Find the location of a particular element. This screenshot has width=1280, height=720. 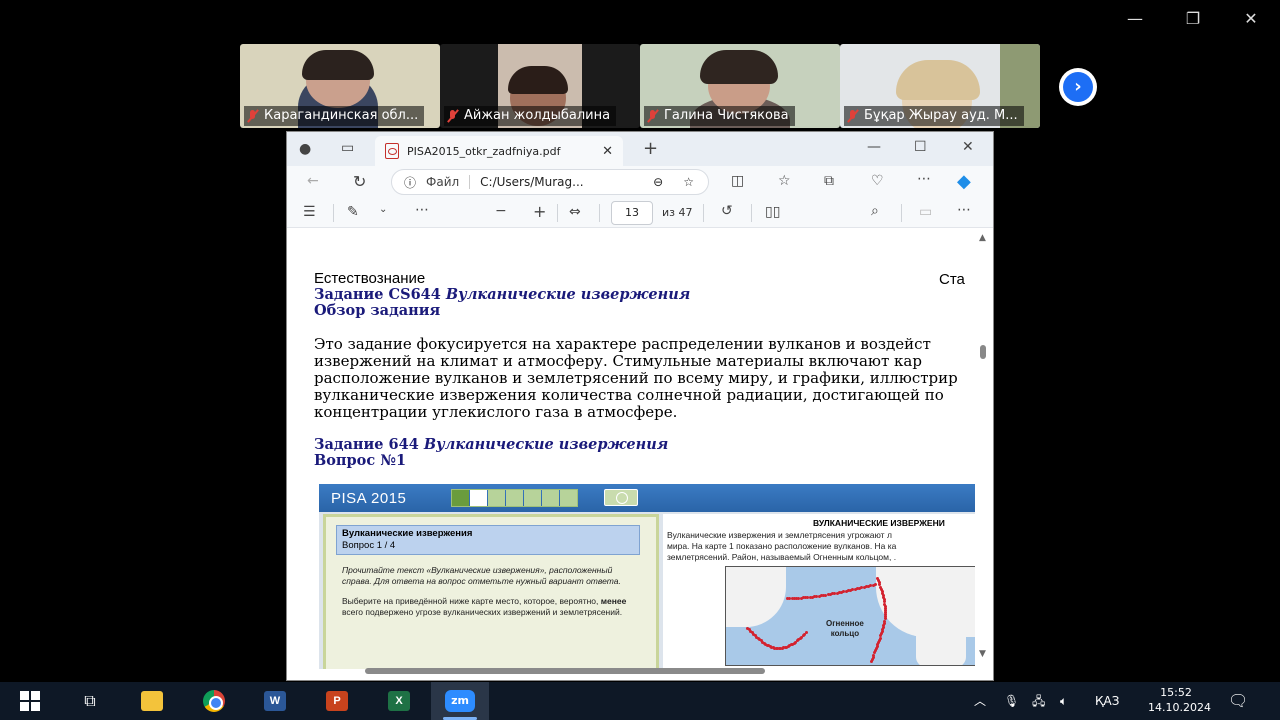

task-view-icon: ⧉ is located at coordinates (90, 701).